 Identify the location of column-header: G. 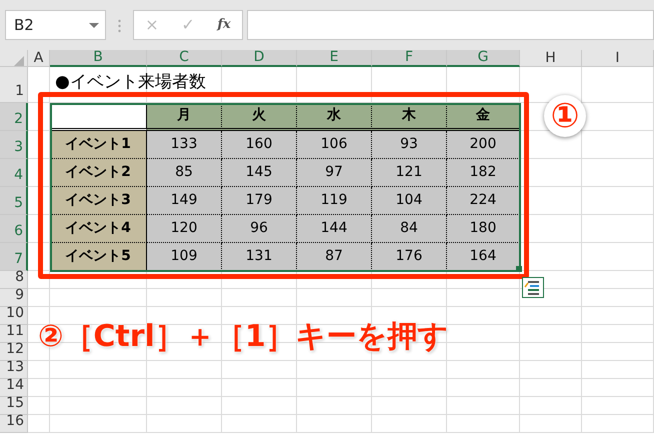
(483, 58).